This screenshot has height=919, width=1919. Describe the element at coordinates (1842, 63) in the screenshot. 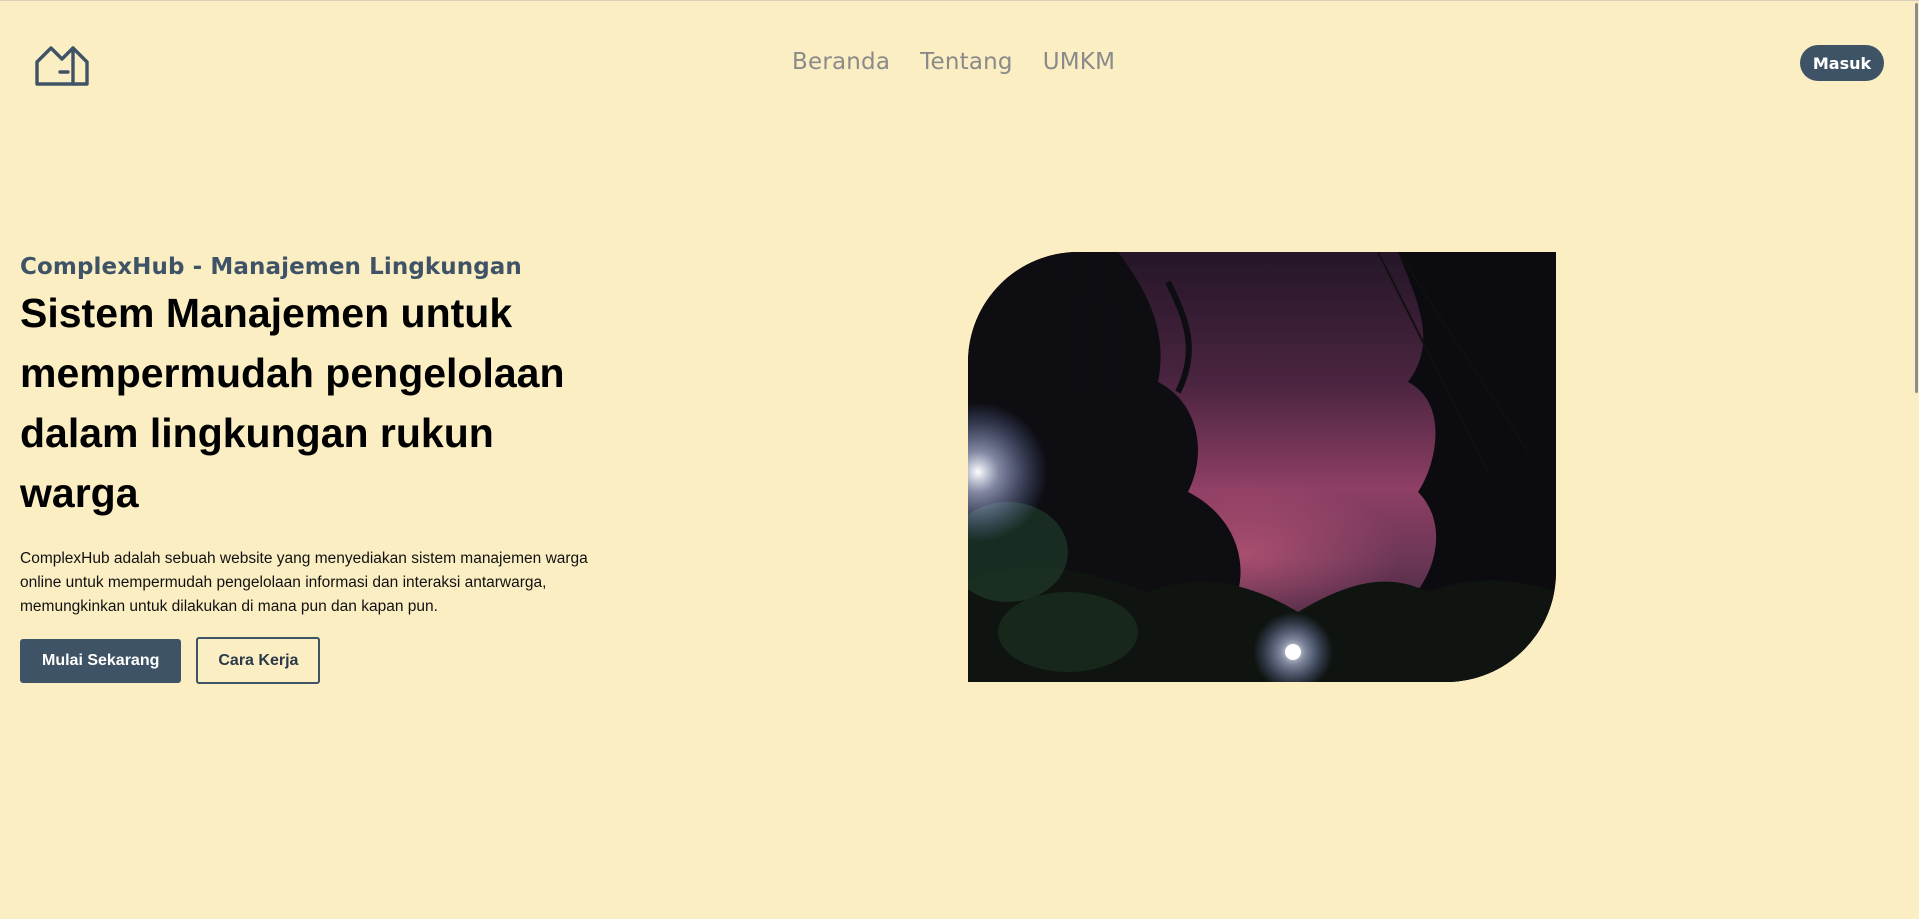

I see `login-button: Masuk` at that location.